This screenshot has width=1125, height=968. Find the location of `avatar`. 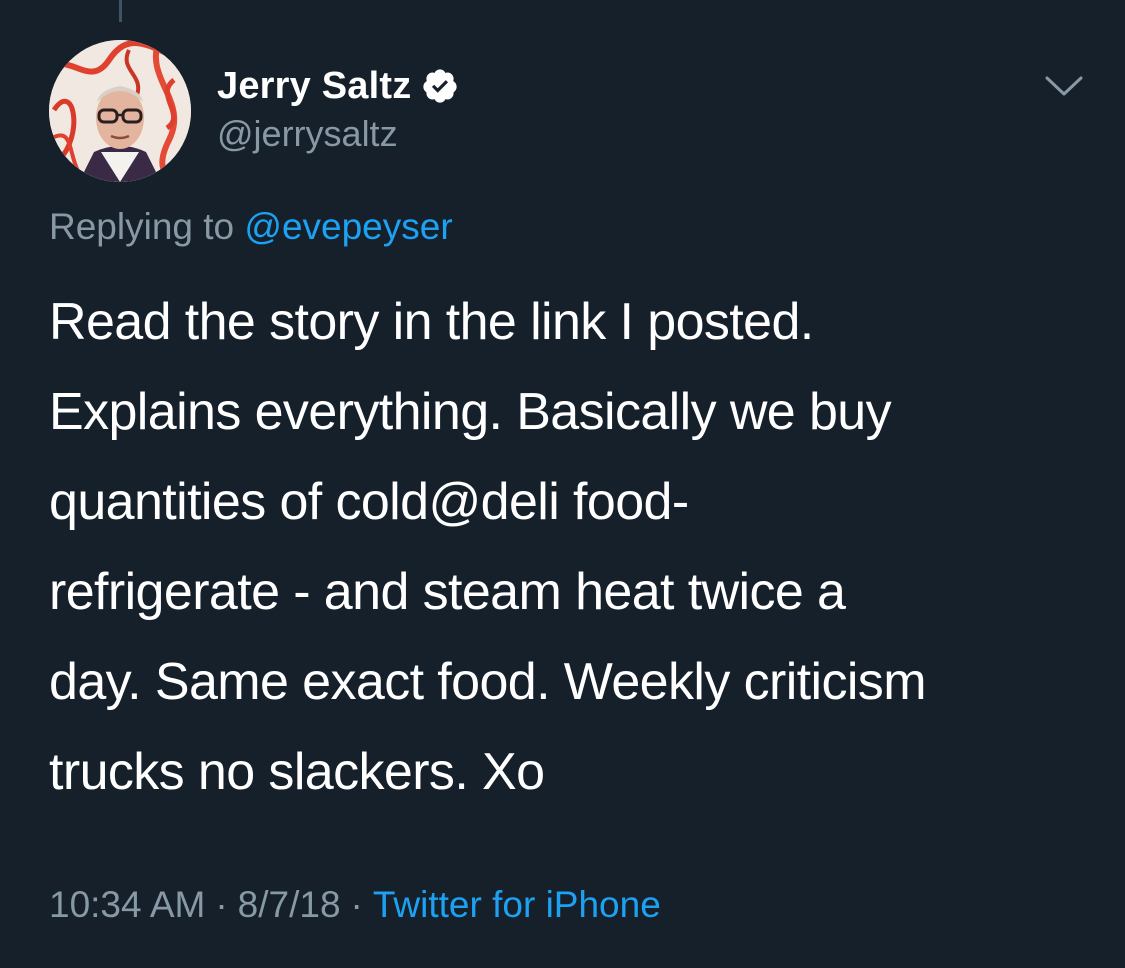

avatar is located at coordinates (120, 111).